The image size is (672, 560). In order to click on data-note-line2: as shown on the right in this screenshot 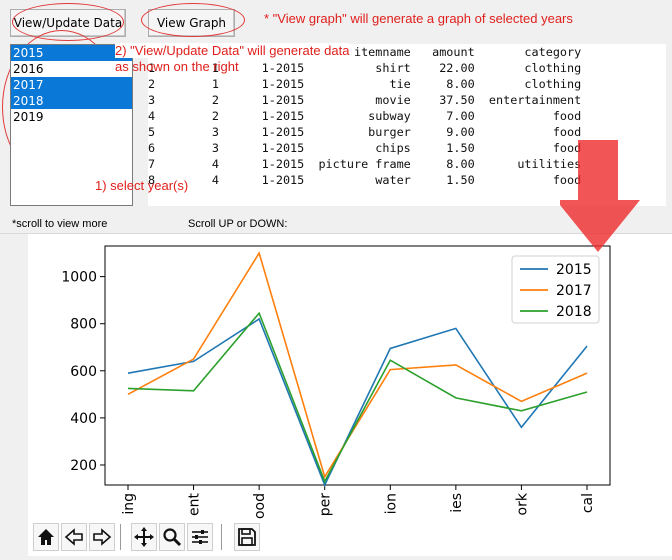, I will do `click(177, 66)`.